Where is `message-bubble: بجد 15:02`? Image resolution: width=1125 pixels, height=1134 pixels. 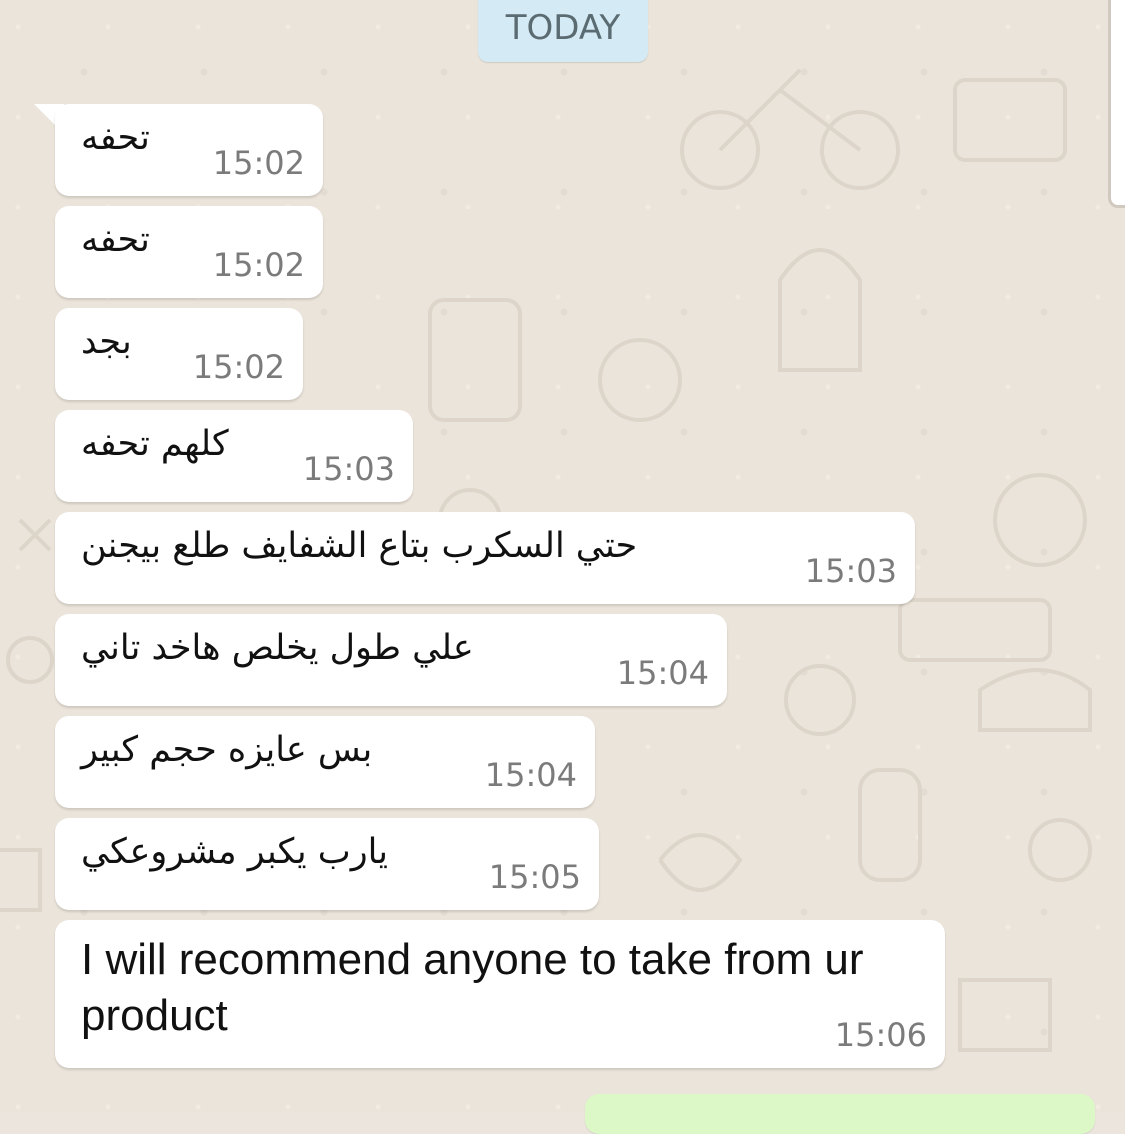
message-bubble: بجد 15:02 is located at coordinates (179, 354).